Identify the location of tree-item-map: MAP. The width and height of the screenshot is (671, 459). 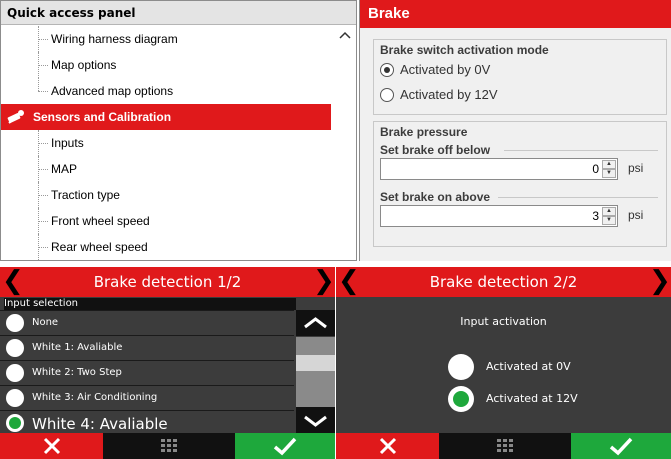
(166, 169).